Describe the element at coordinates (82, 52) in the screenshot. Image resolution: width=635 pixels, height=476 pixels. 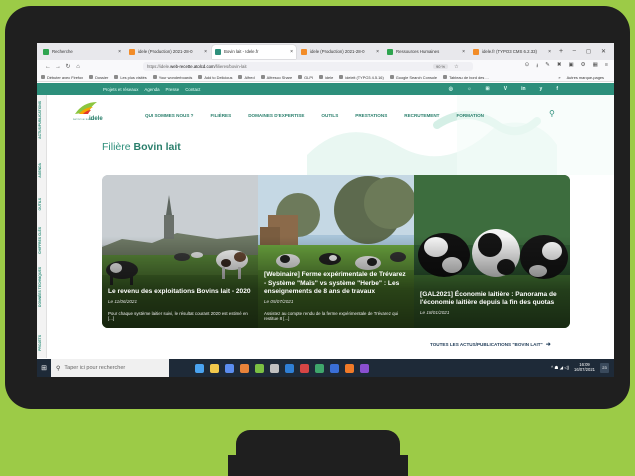
I see `browser-tab: Recherche ×` at that location.